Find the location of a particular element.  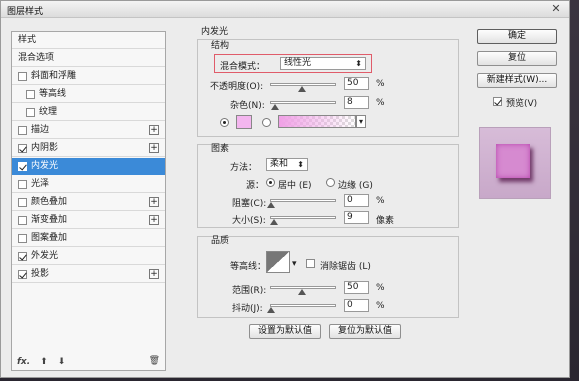

style-list-item: 外发光 is located at coordinates (88, 256).